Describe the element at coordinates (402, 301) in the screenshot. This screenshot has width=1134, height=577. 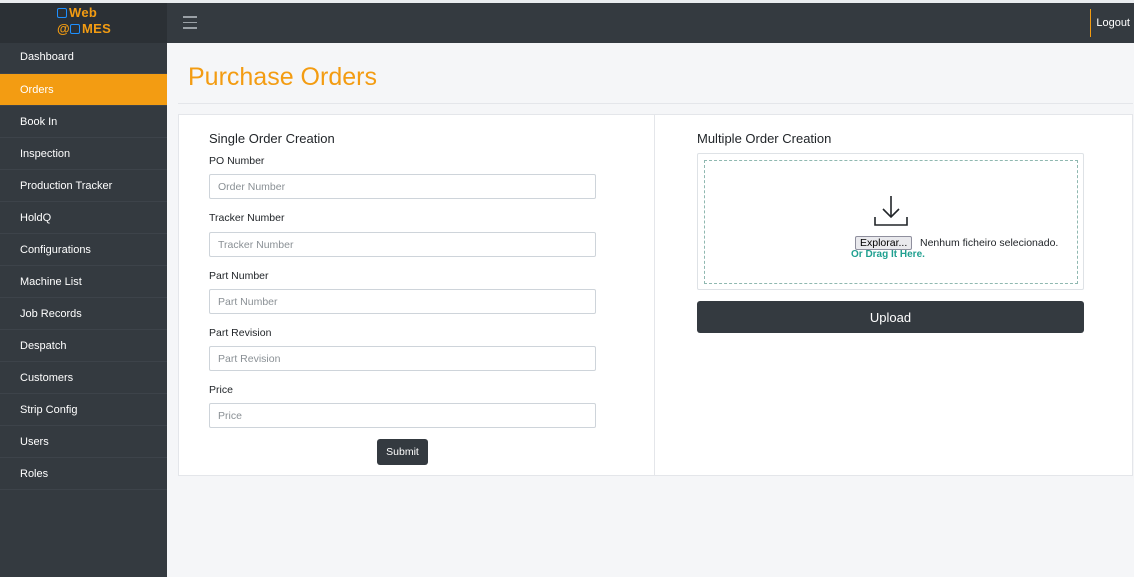
I see `part-number-input` at that location.